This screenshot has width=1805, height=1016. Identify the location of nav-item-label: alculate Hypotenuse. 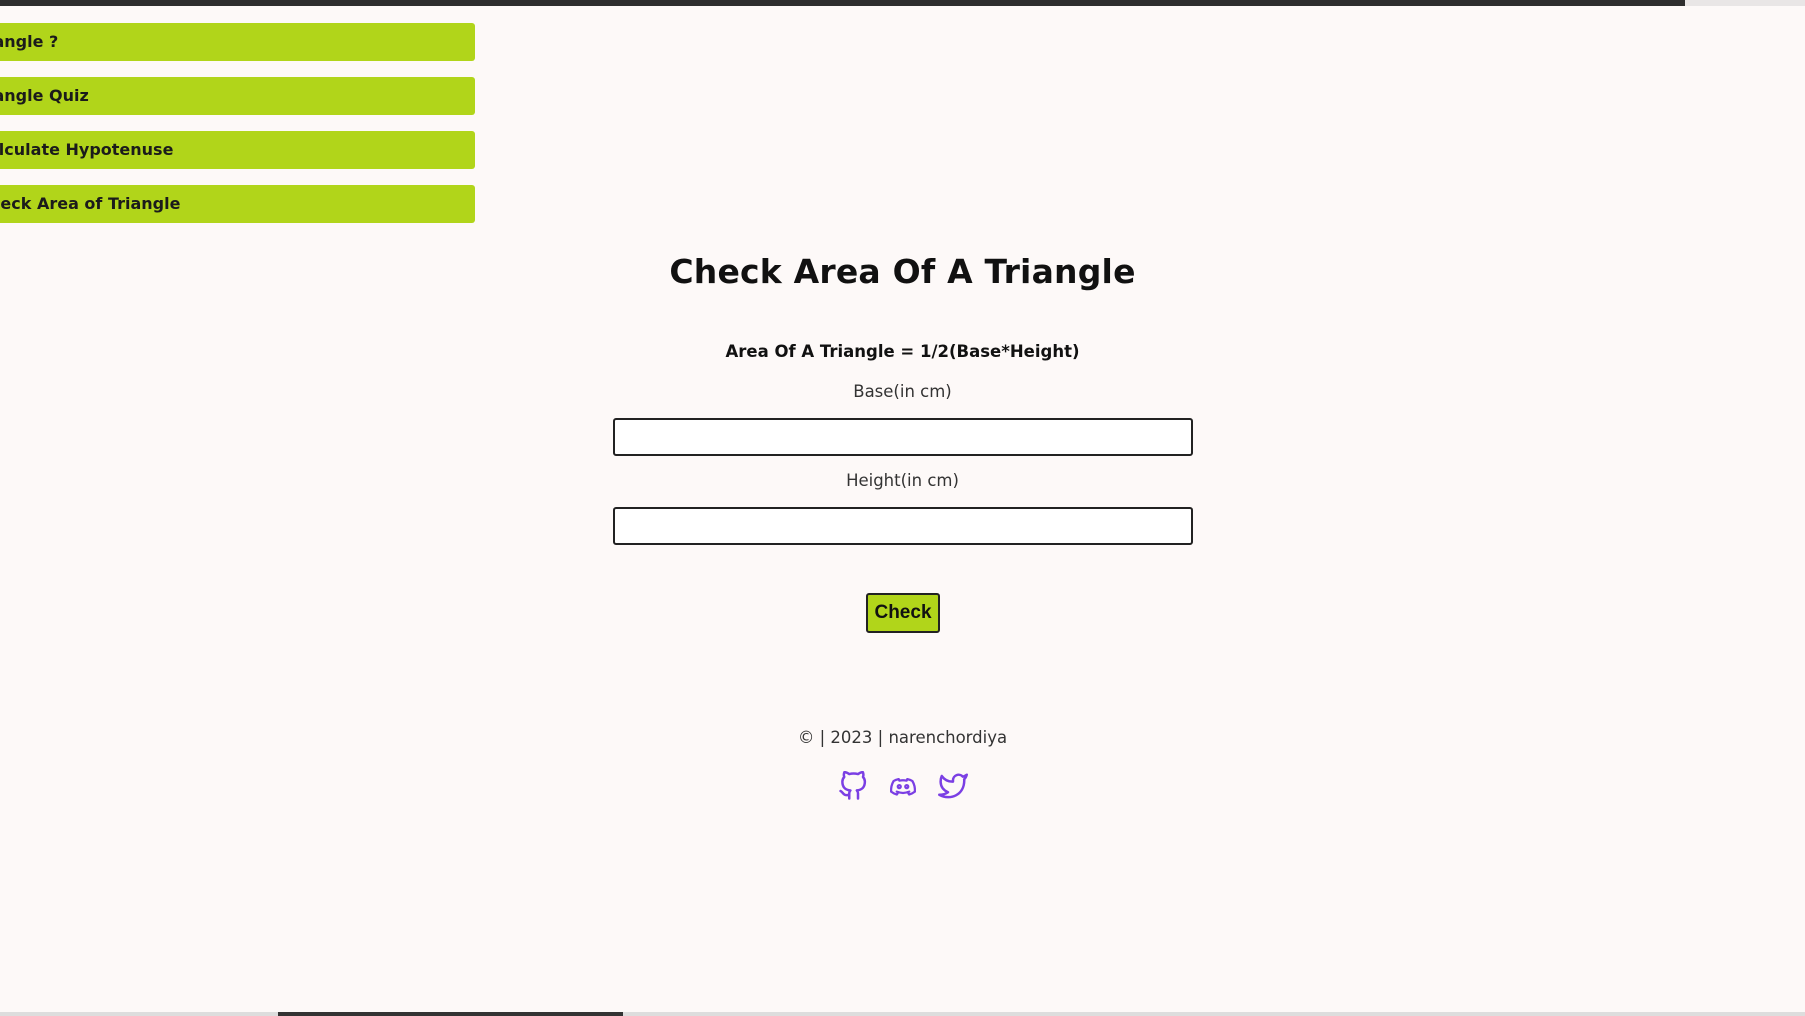
(87, 149).